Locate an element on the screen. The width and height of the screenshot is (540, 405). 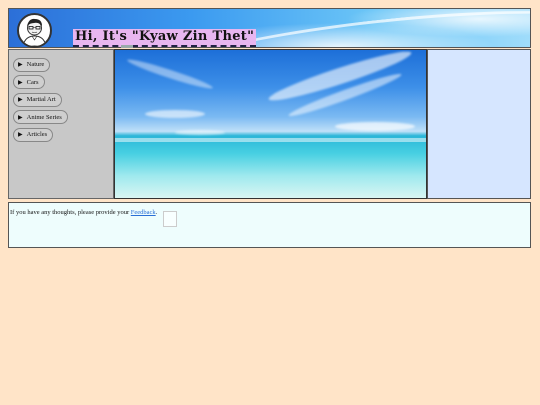
feedback-link: Feedback is located at coordinates (143, 212).